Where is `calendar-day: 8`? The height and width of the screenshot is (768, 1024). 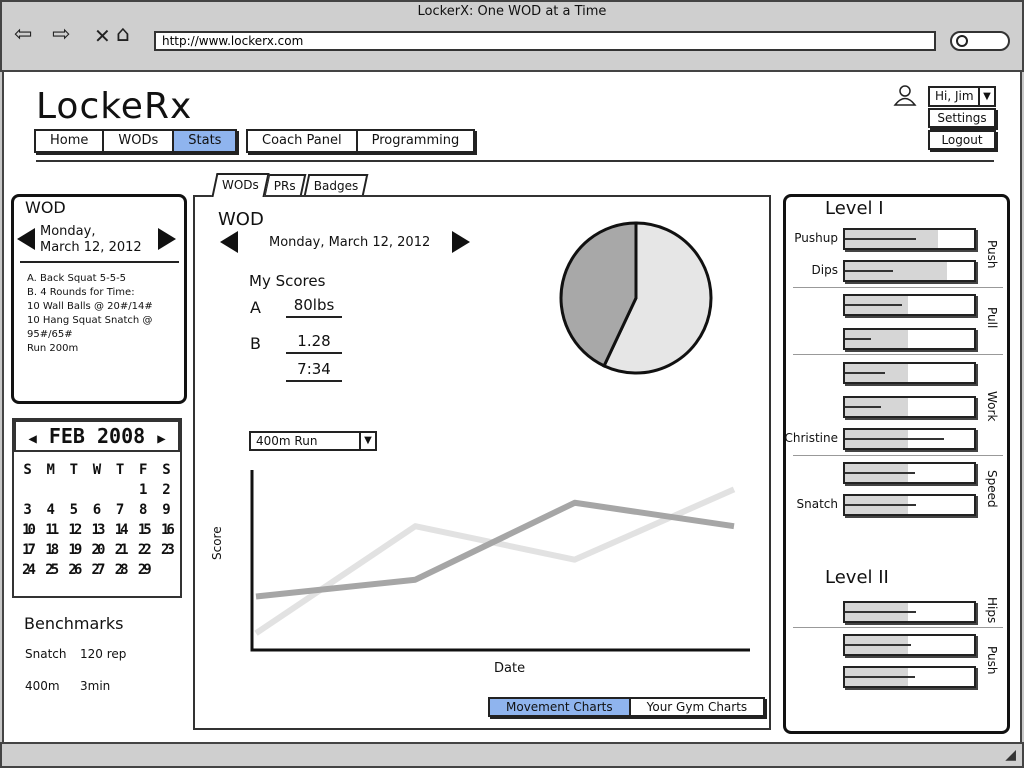
calendar-day: 8 is located at coordinates (143, 510).